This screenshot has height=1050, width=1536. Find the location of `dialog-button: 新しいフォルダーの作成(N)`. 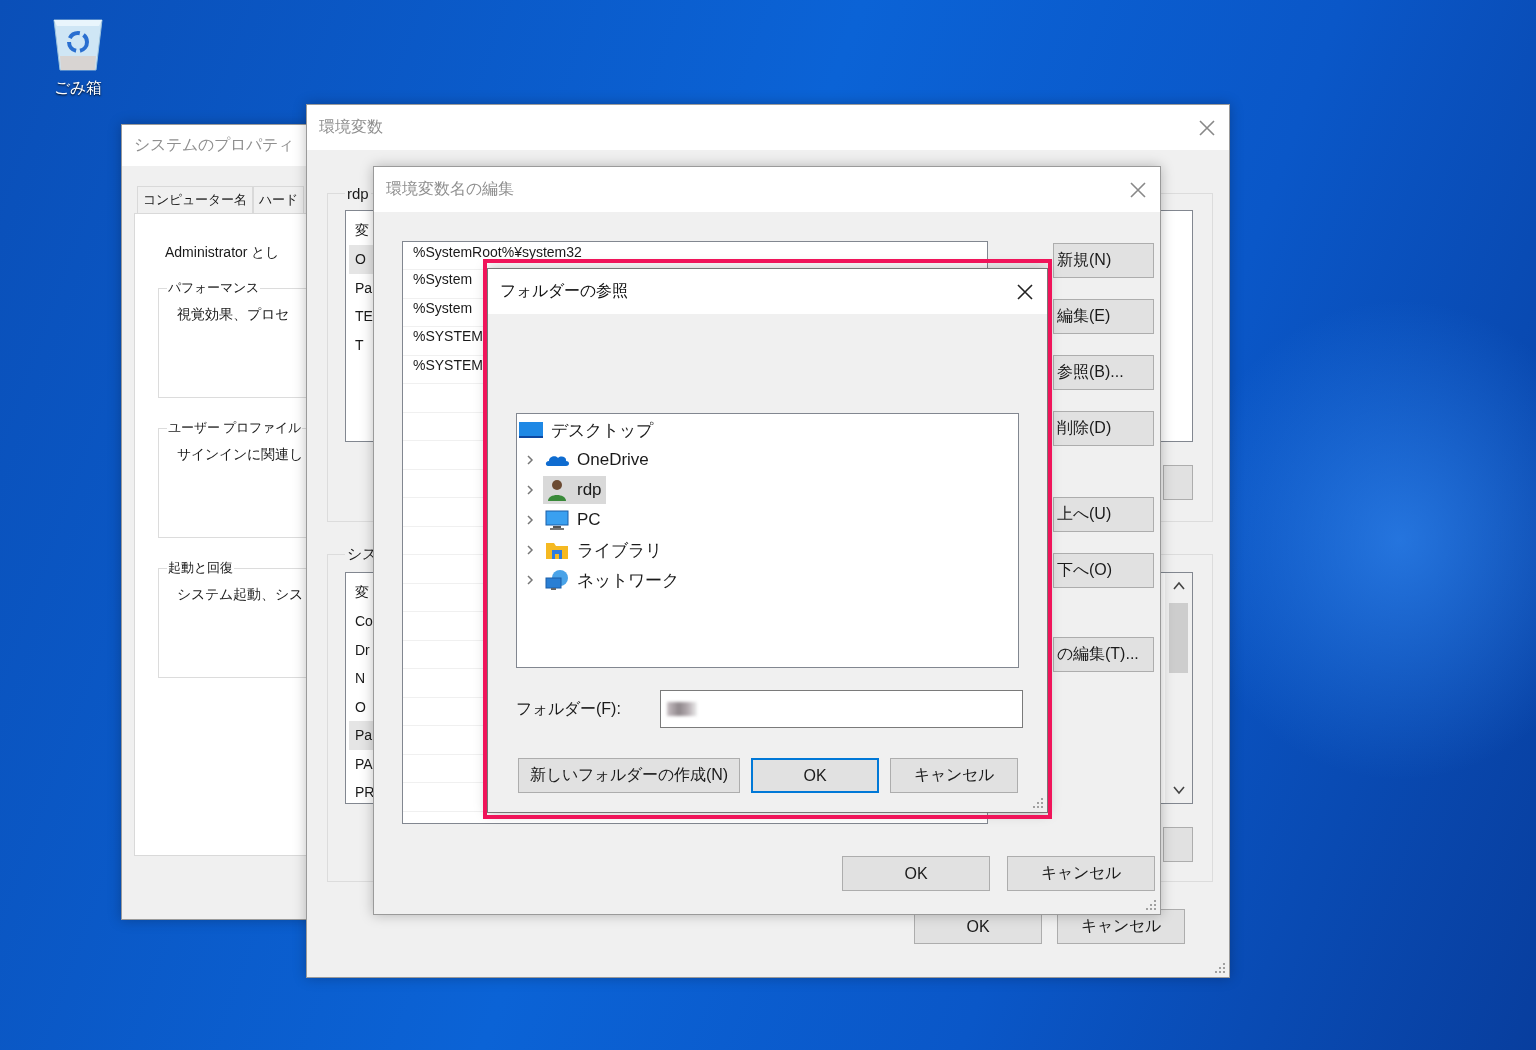

dialog-button: 新しいフォルダーの作成(N) is located at coordinates (629, 775).